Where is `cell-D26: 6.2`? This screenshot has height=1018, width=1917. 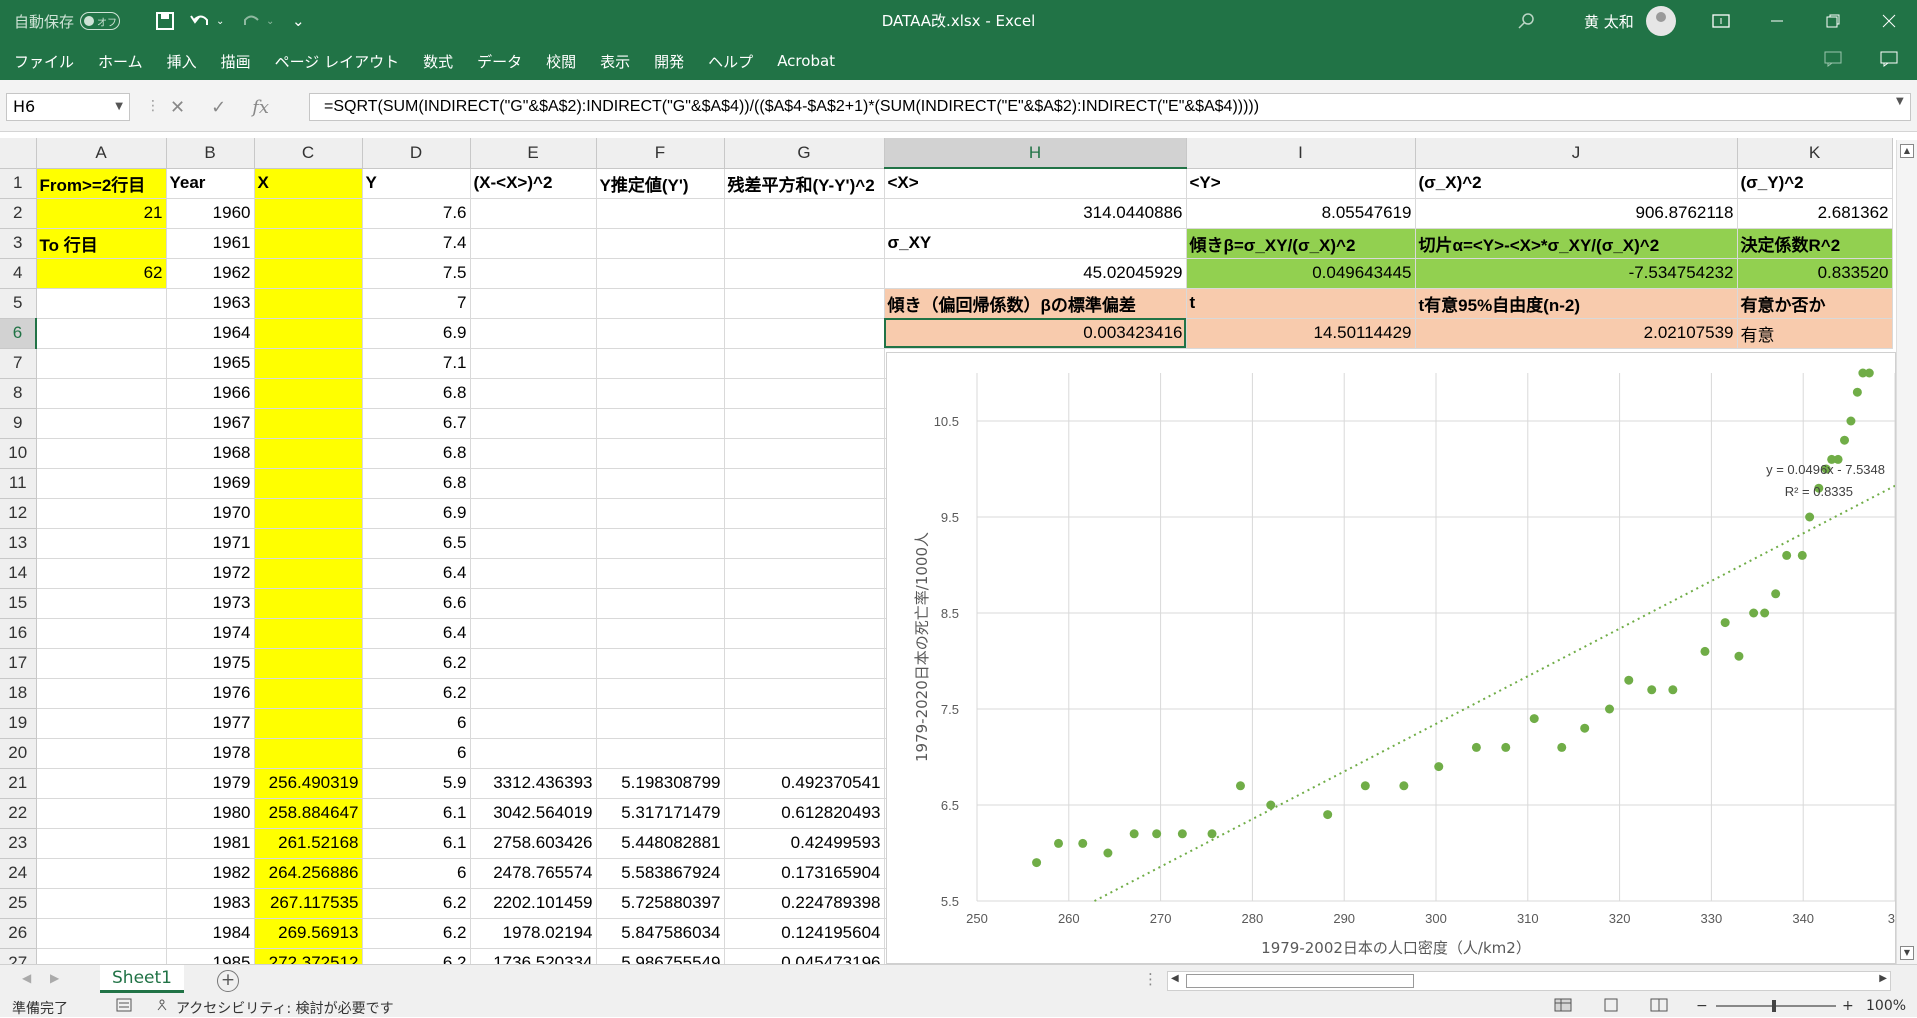 cell-D26: 6.2 is located at coordinates (416, 933).